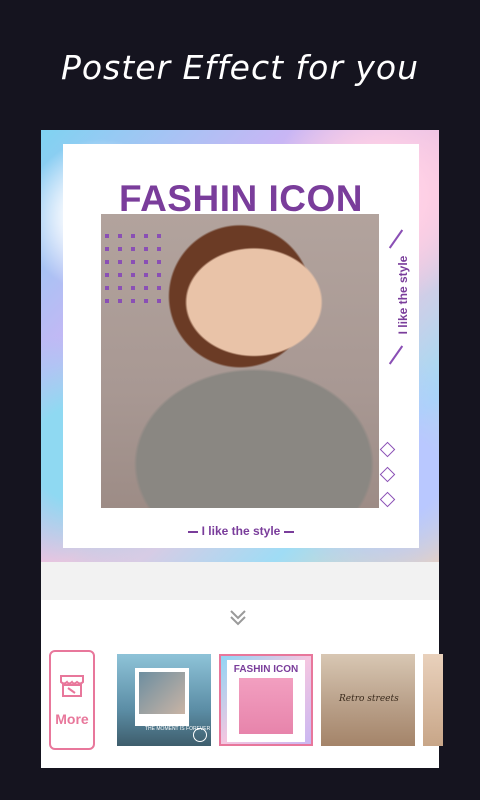 This screenshot has width=480, height=800. I want to click on template-thumb-partial, so click(433, 700).